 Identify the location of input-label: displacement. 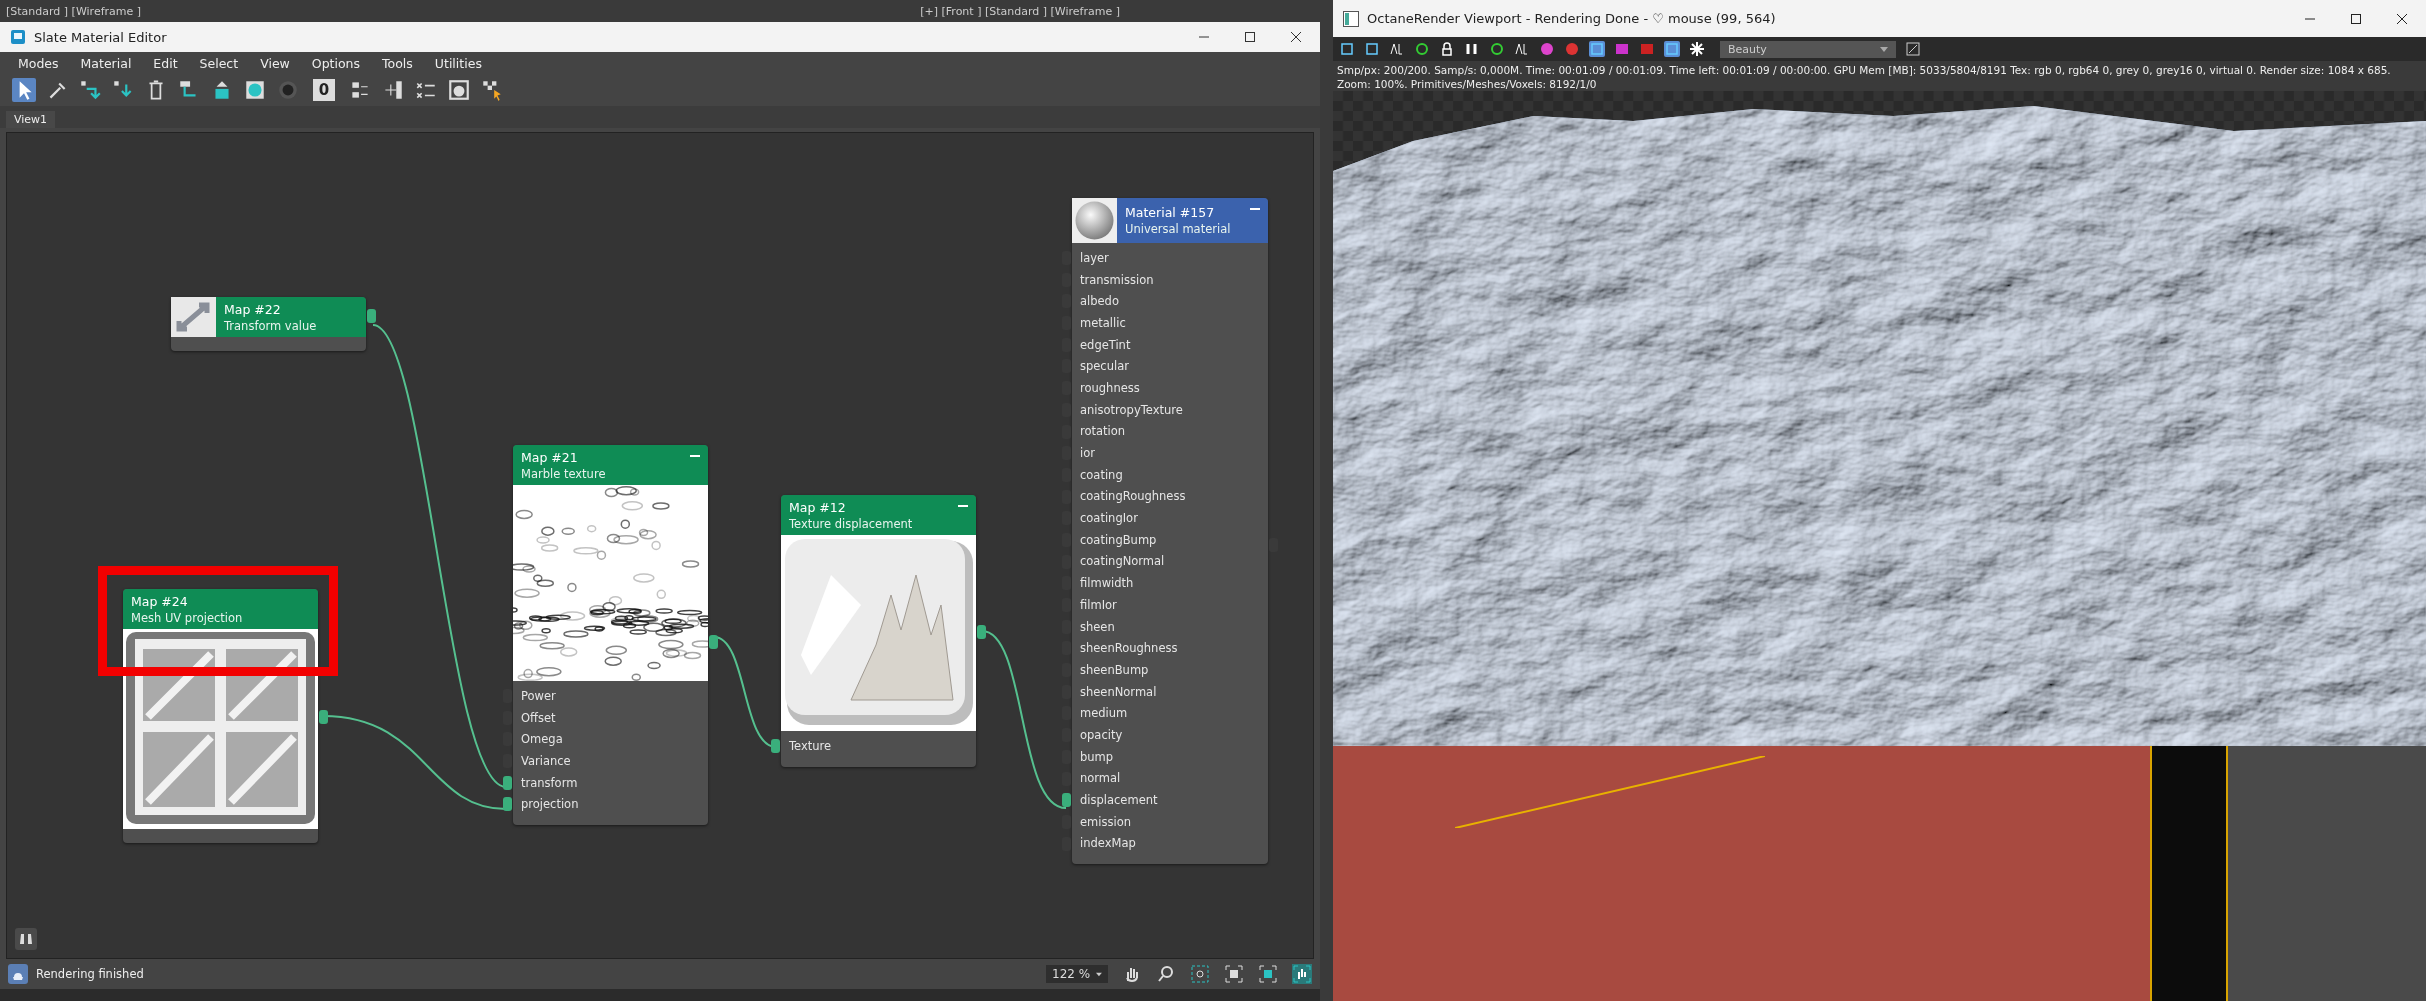
(1118, 800).